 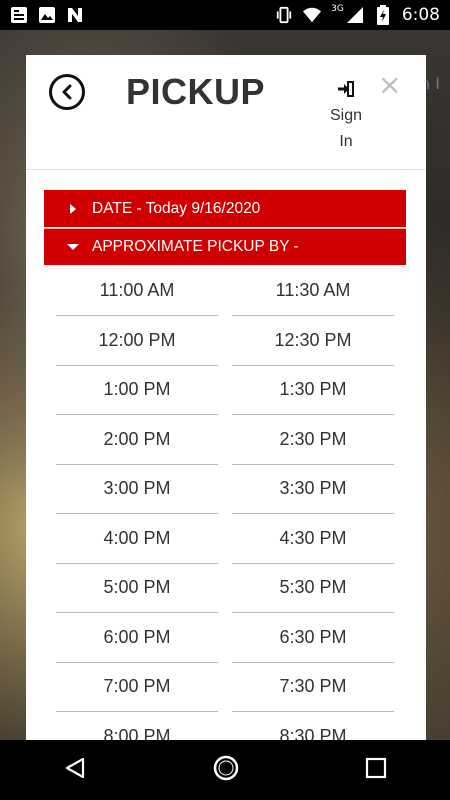 I want to click on time-slot: 7:30 PM, so click(x=313, y=687).